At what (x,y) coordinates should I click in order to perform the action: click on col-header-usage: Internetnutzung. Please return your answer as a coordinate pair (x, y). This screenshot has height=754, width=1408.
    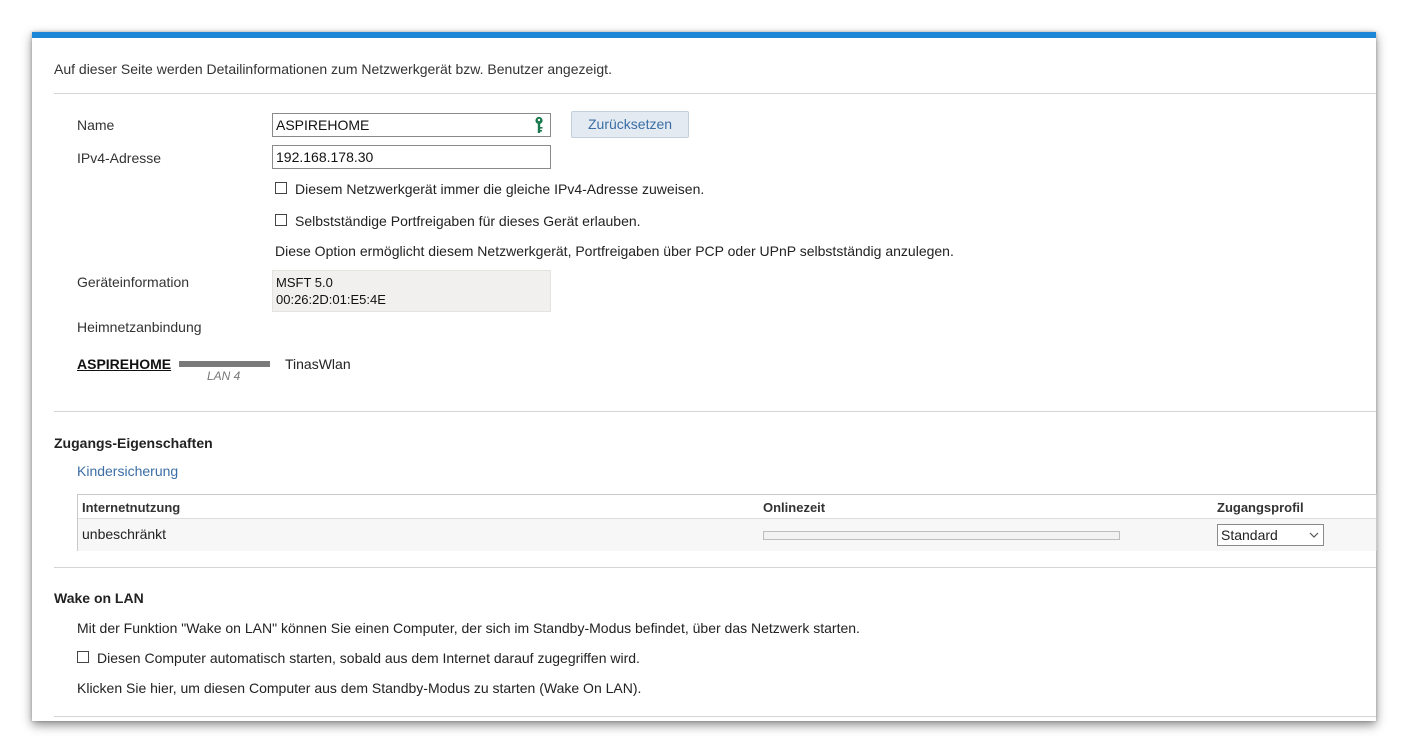
    Looking at the image, I should click on (131, 507).